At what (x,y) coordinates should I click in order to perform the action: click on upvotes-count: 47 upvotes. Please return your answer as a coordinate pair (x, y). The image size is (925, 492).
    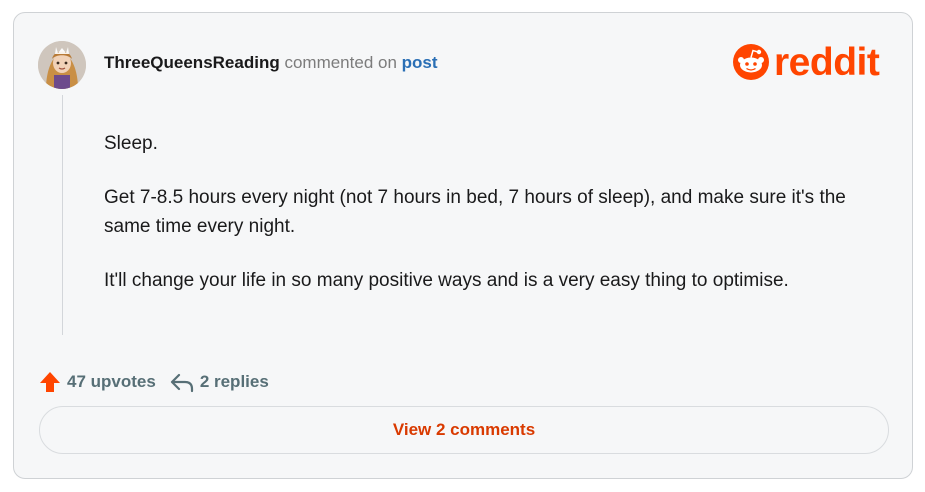
    Looking at the image, I should click on (111, 381).